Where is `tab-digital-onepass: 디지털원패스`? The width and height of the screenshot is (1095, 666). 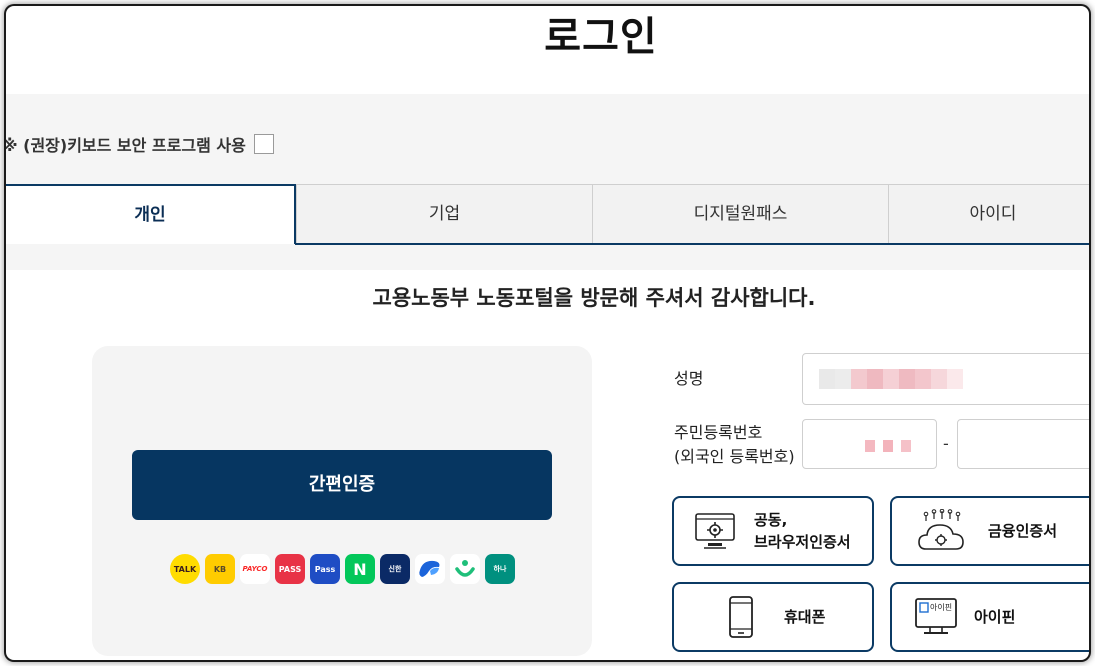
tab-digital-onepass: 디지털원패스 is located at coordinates (740, 214).